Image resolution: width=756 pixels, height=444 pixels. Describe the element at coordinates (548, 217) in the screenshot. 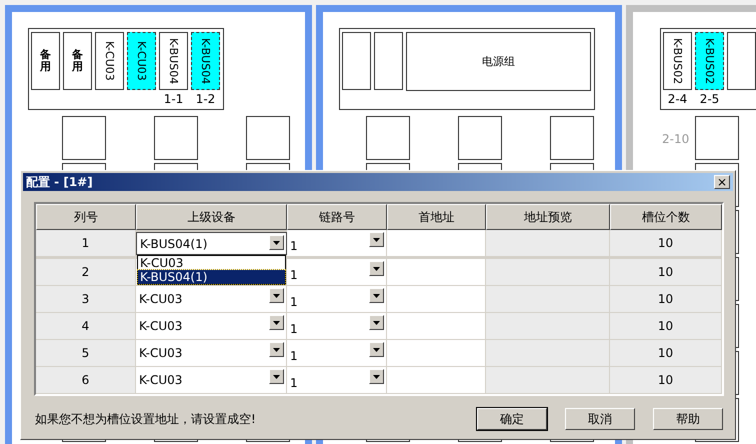

I see `column-header: 地址预览` at that location.